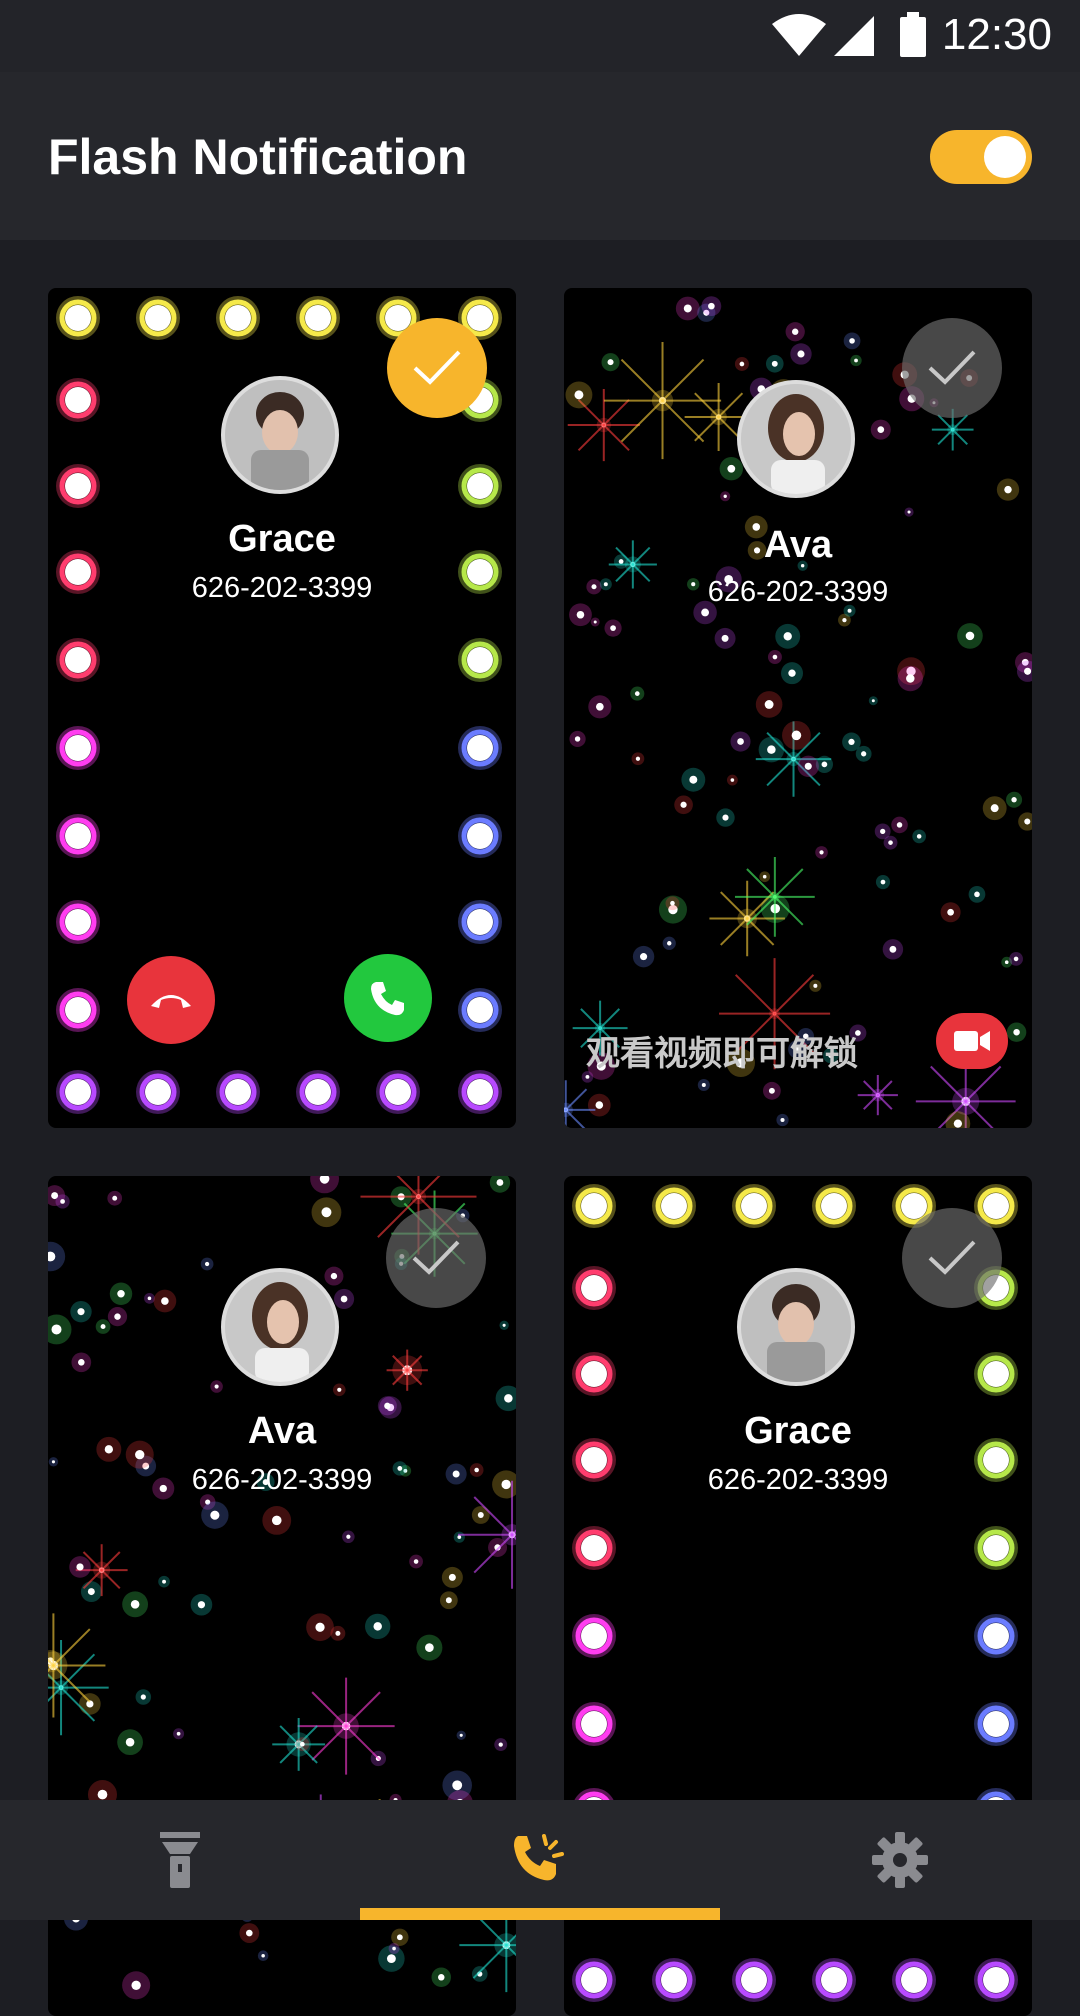 Image resolution: width=1080 pixels, height=2016 pixels. I want to click on toggle-knob, so click(1005, 157).